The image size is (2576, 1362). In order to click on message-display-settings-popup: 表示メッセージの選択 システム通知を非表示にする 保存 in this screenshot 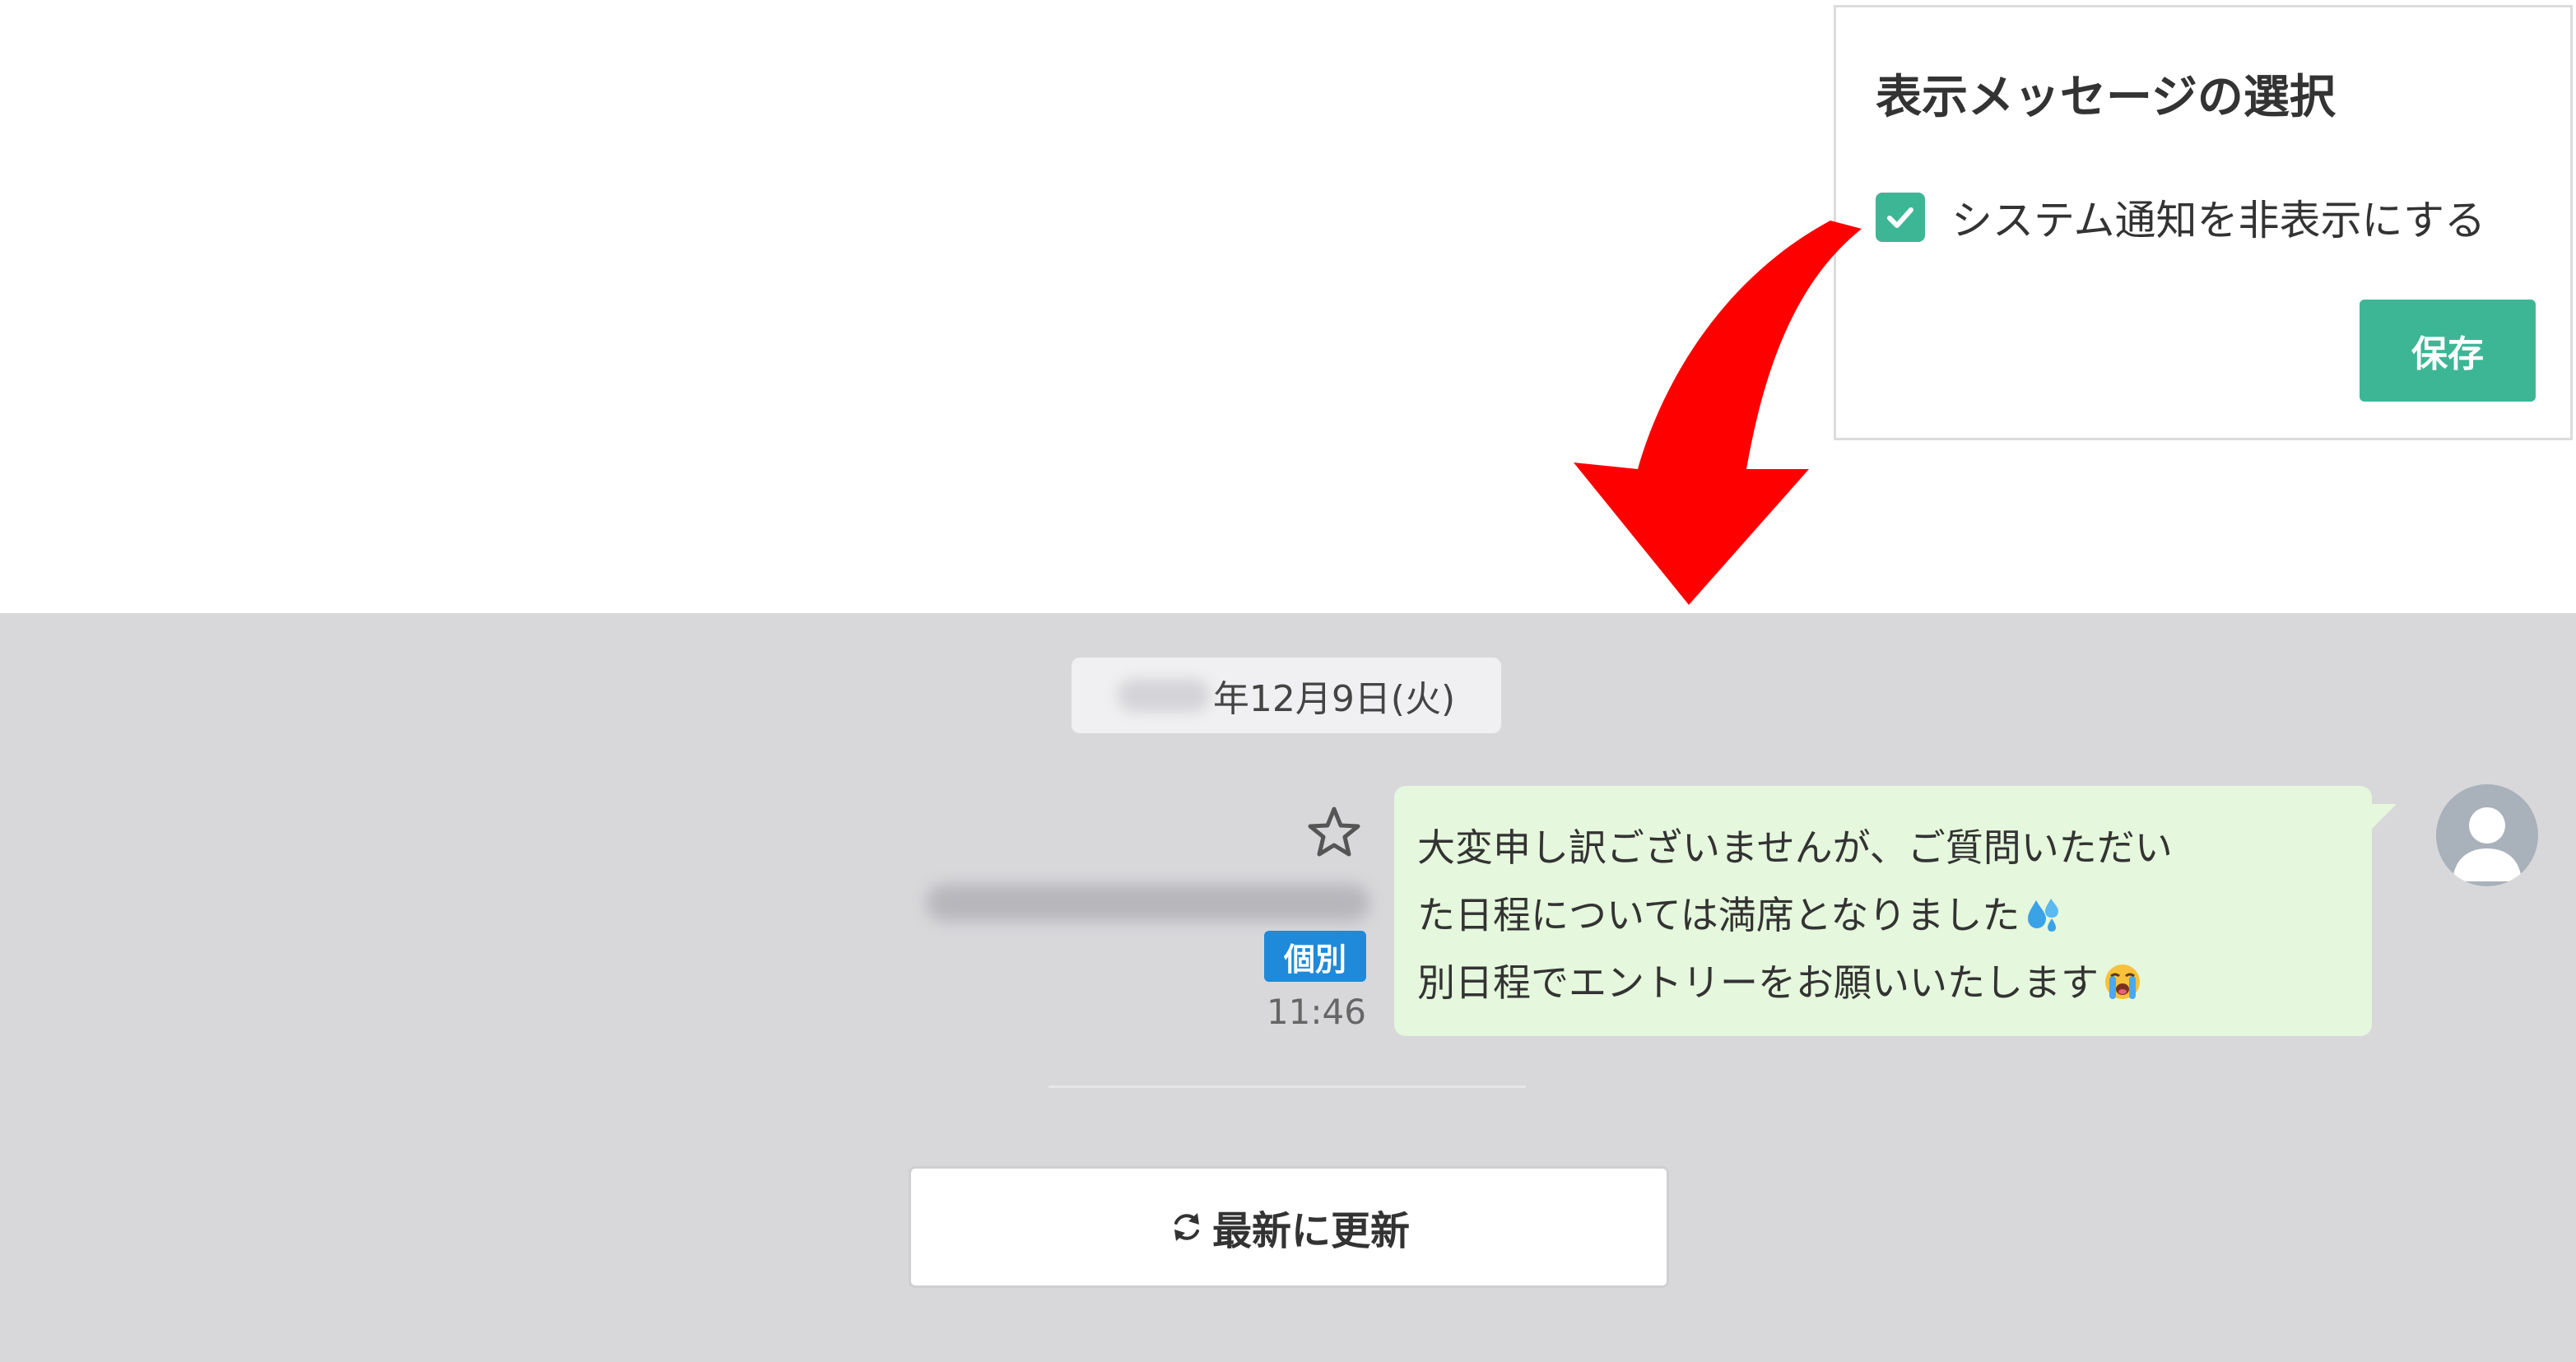, I will do `click(2203, 223)`.